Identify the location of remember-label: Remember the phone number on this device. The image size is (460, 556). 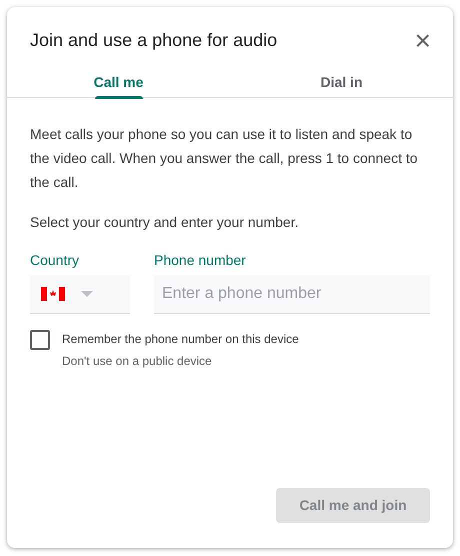
(180, 339).